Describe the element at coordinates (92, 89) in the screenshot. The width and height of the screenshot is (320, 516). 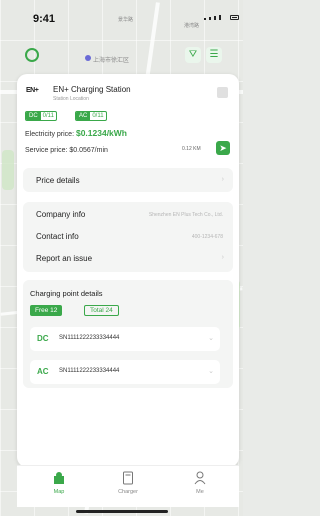
I see `station-name: EN+ Charging Station` at that location.